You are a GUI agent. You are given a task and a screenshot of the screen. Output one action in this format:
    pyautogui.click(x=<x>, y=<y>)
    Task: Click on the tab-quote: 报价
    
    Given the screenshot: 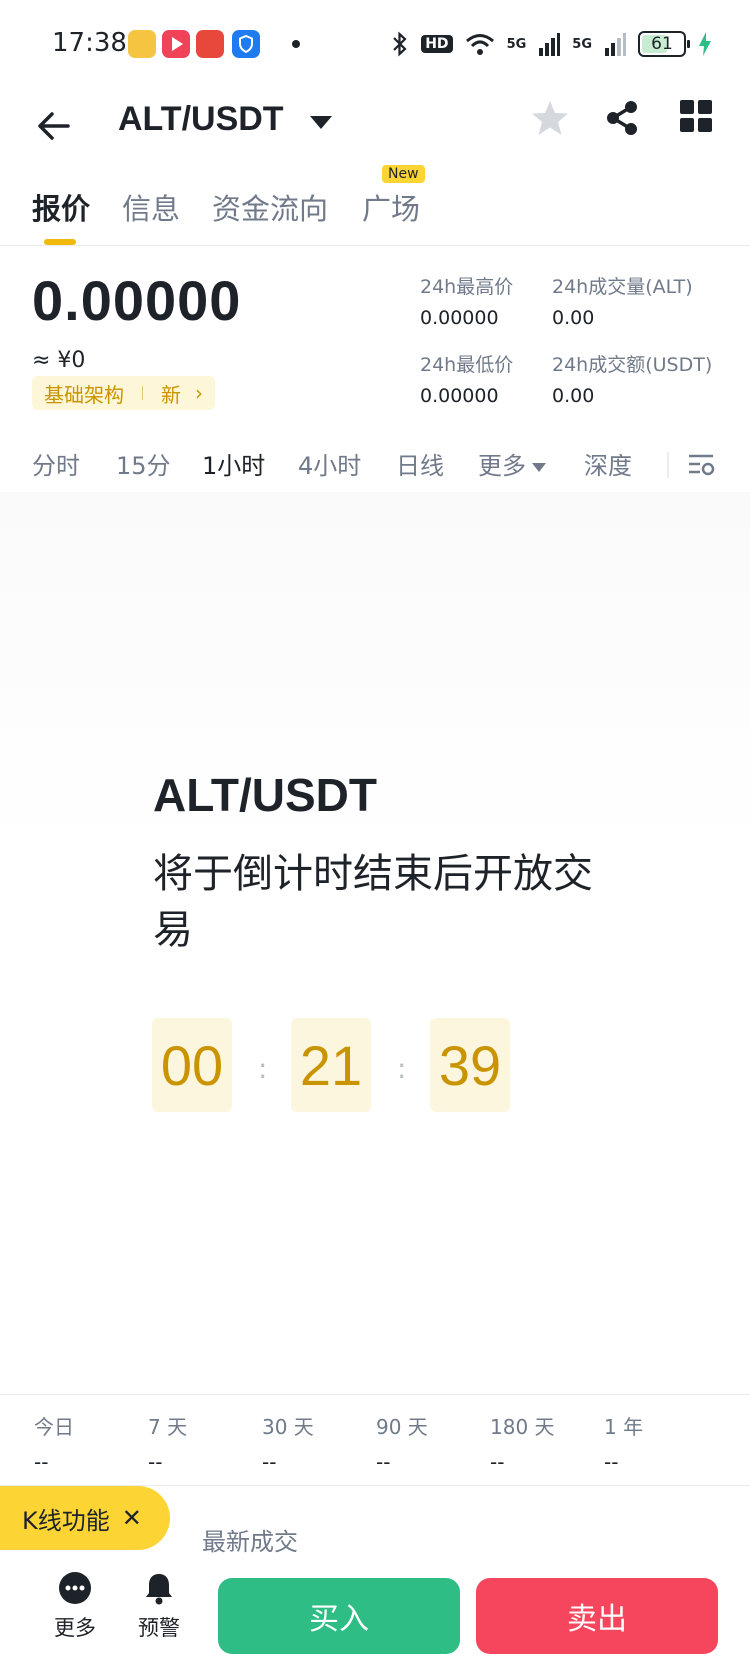 What is the action you would take?
    pyautogui.click(x=61, y=207)
    